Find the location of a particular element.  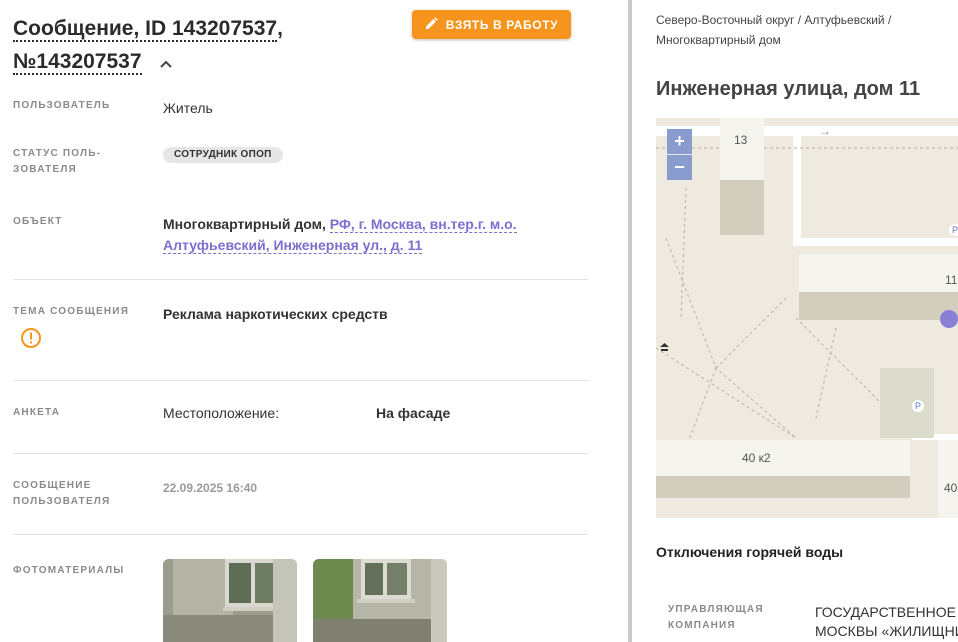

zoom-out-button: − is located at coordinates (679, 167).